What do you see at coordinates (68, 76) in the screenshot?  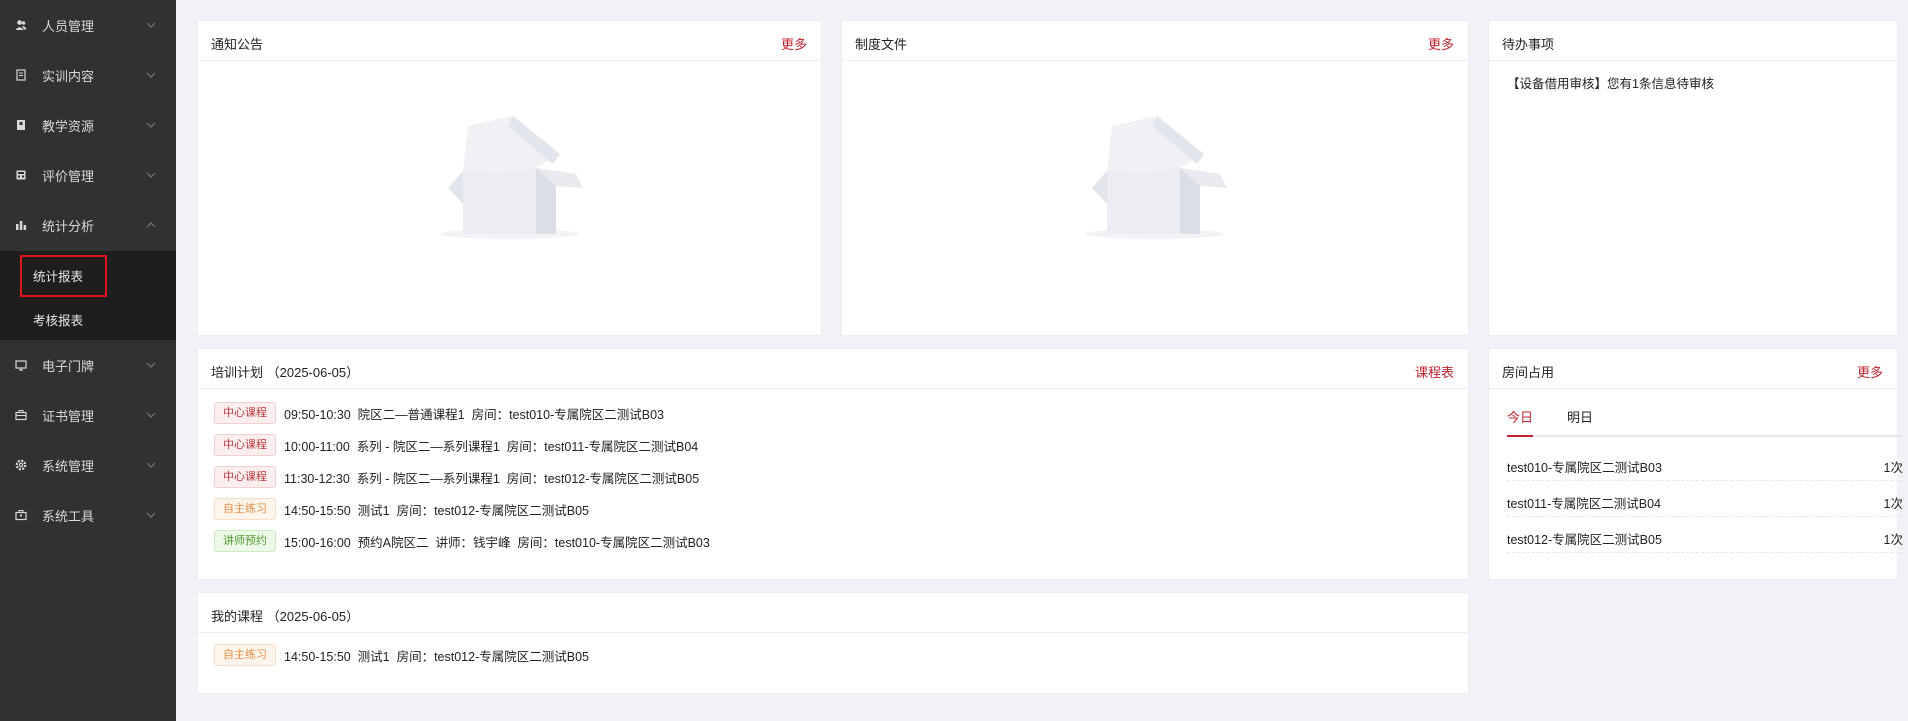 I see `menu-label: 实训内容` at bounding box center [68, 76].